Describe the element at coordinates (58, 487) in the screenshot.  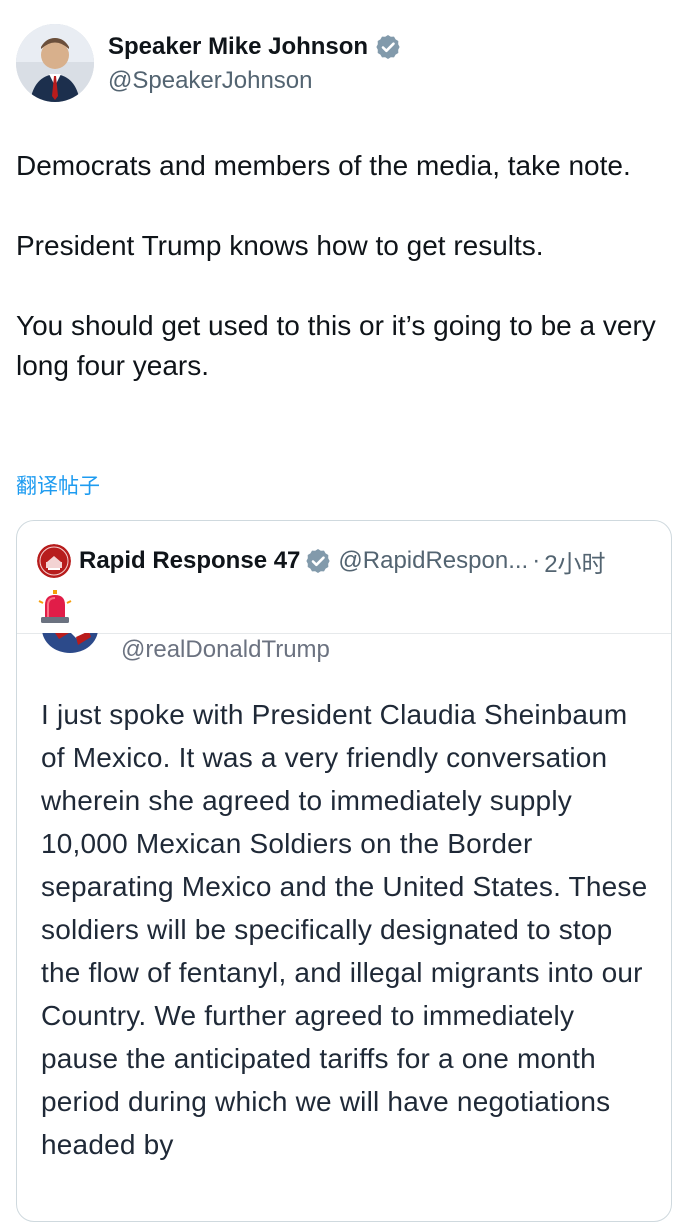
I see `translate-post-link: 翻译帖子` at that location.